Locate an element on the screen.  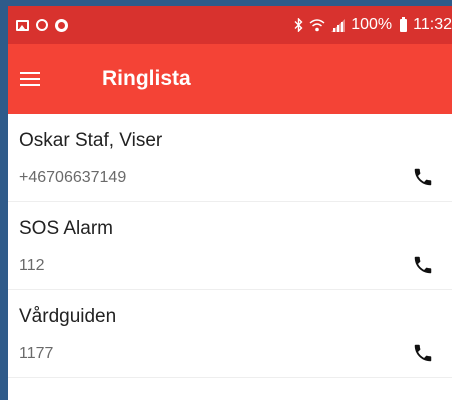
battery-percent: 100% is located at coordinates (372, 24).